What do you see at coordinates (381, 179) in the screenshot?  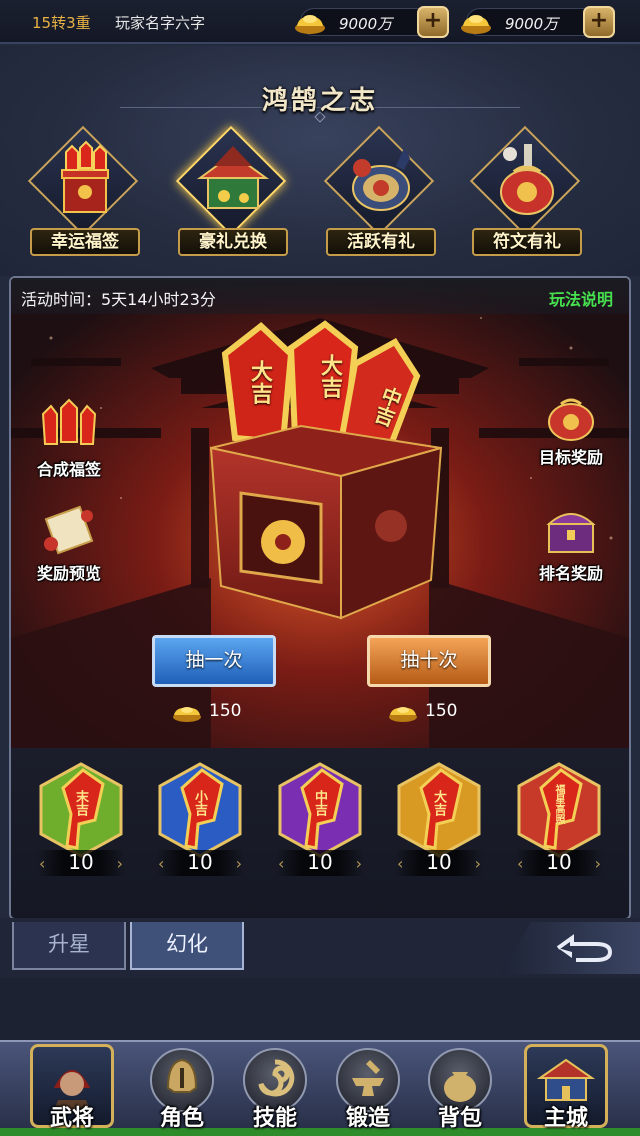 I see `drum-toy-icon` at bounding box center [381, 179].